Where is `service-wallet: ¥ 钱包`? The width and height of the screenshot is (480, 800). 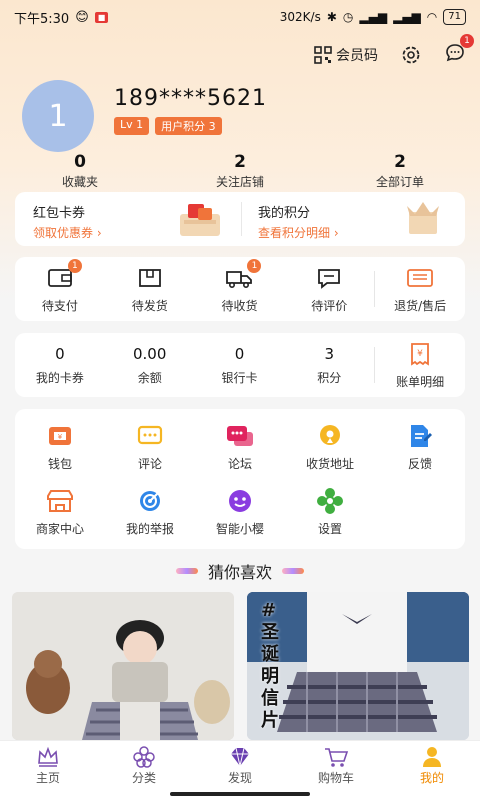 service-wallet: ¥ 钱包 is located at coordinates (60, 447).